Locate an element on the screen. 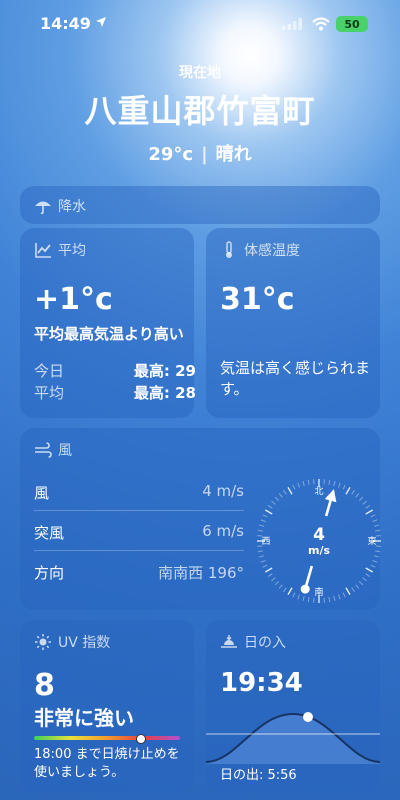  compass-east: 東 is located at coordinates (371, 541).